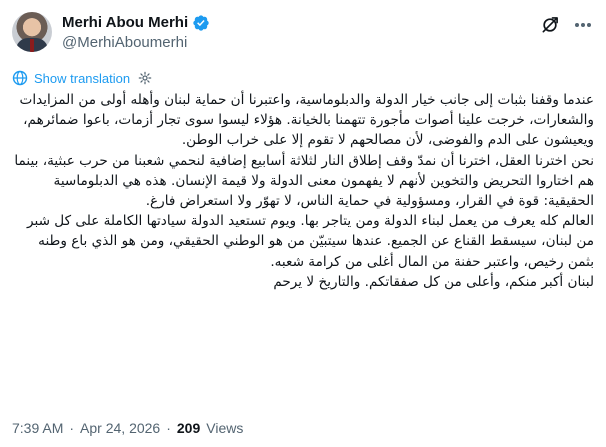  What do you see at coordinates (550, 25) in the screenshot?
I see `grok-icon` at bounding box center [550, 25].